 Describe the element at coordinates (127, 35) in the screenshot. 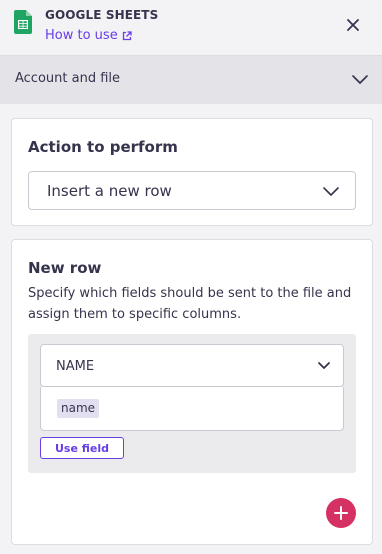

I see `external-link-icon` at that location.